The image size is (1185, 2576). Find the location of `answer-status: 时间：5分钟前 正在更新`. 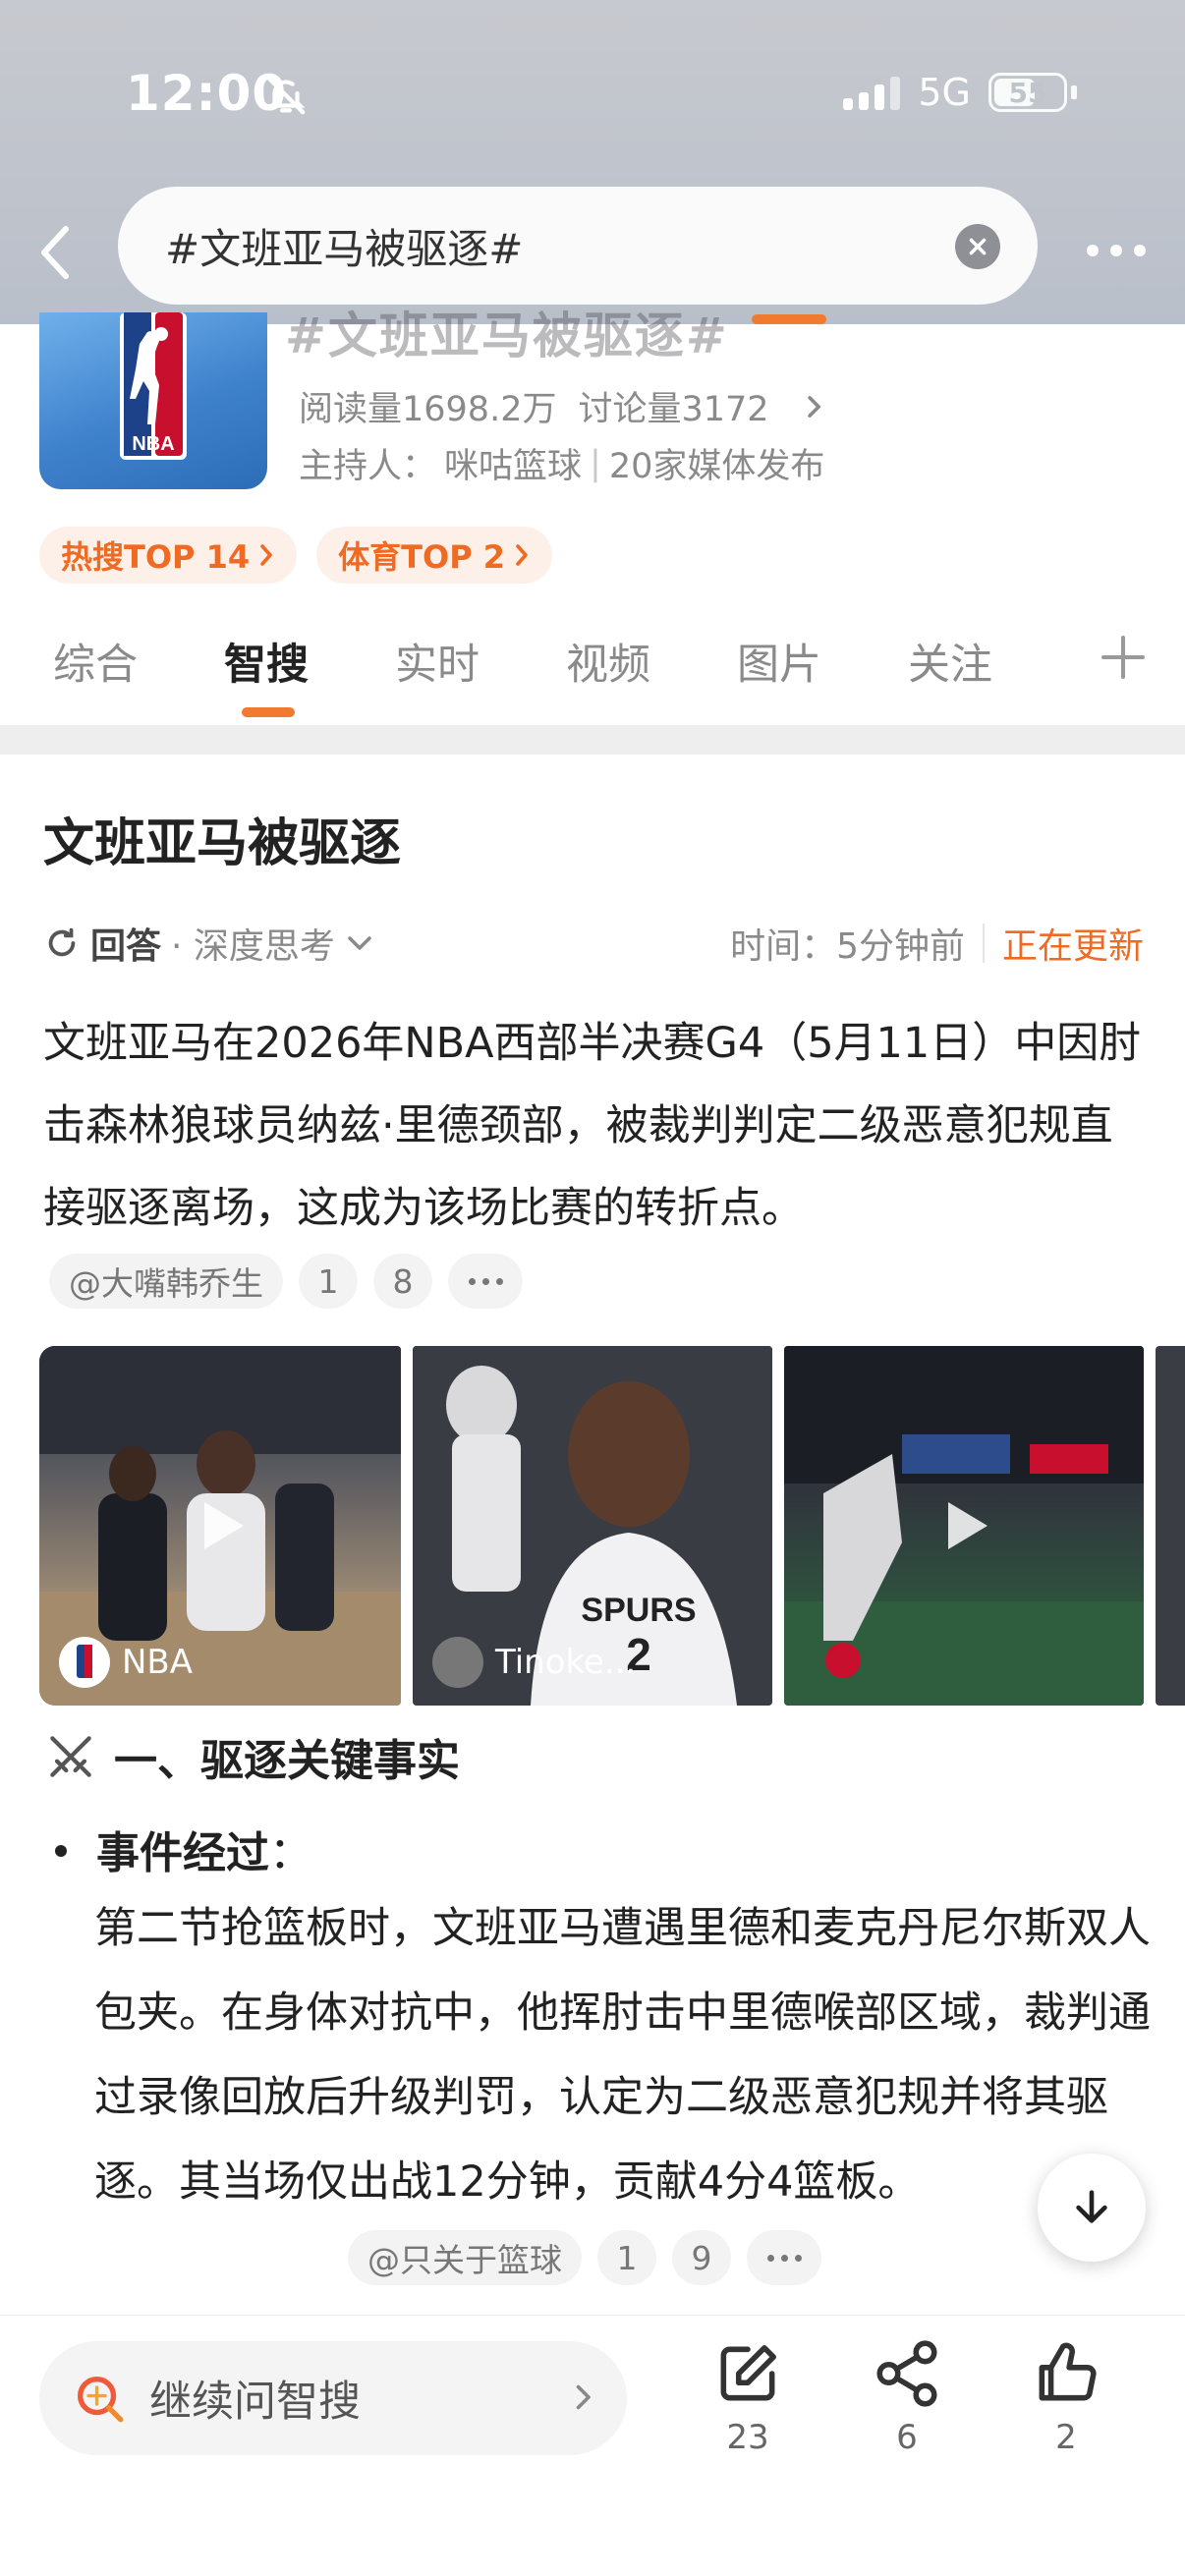

answer-status: 时间：5分钟前 正在更新 is located at coordinates (937, 943).